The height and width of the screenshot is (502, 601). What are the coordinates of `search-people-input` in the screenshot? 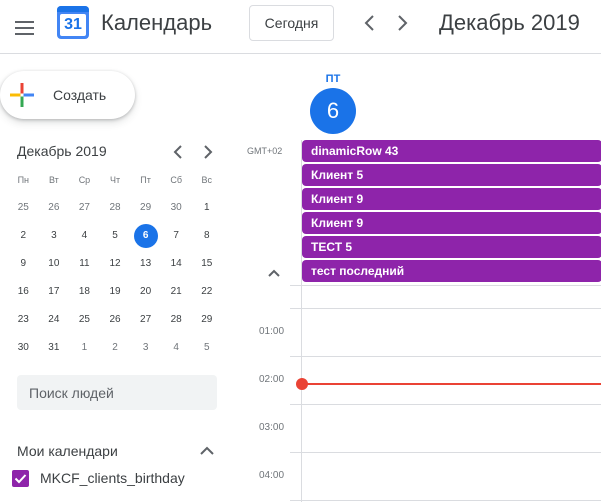 It's located at (117, 392).